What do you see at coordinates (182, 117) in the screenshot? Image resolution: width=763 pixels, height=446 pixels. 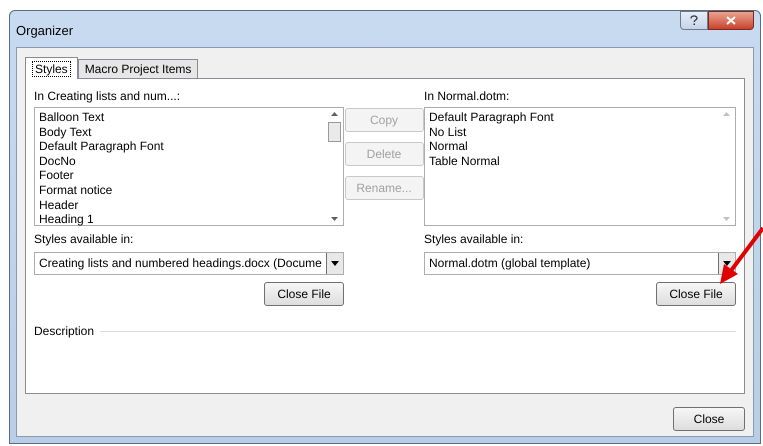 I see `list-item: Balloon Text` at bounding box center [182, 117].